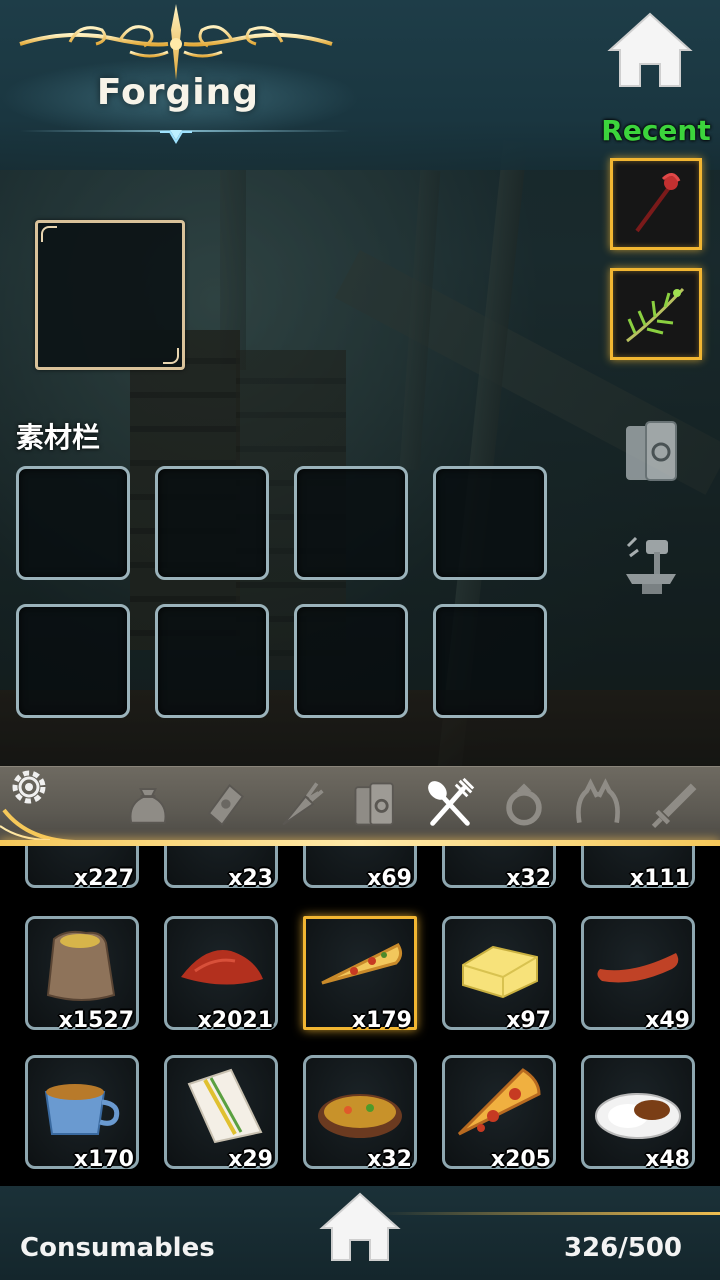  I want to click on recent-item-staff, so click(656, 204).